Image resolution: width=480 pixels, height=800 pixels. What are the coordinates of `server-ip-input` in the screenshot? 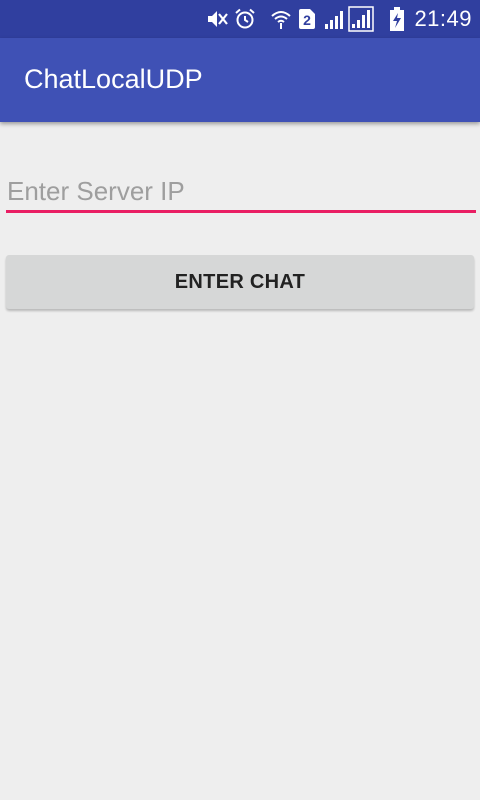 It's located at (241, 192).